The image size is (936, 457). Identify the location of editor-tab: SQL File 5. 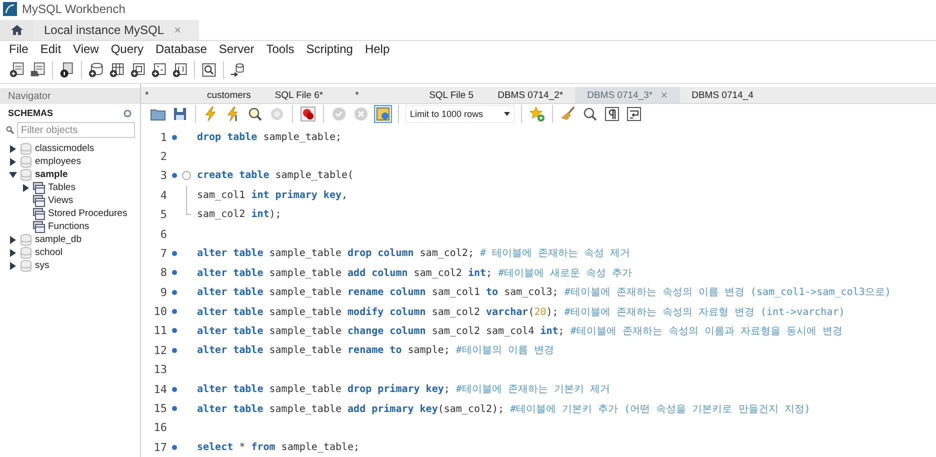
(451, 95).